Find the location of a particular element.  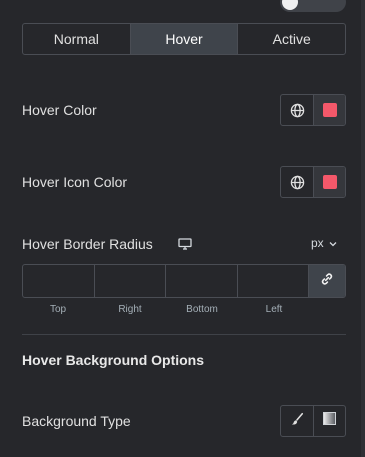

border-radius-inputs is located at coordinates (184, 281).